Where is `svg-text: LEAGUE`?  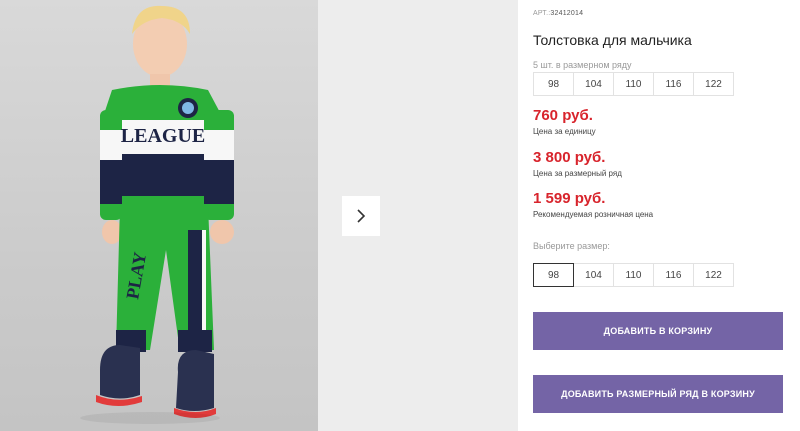 svg-text: LEAGUE is located at coordinates (163, 136).